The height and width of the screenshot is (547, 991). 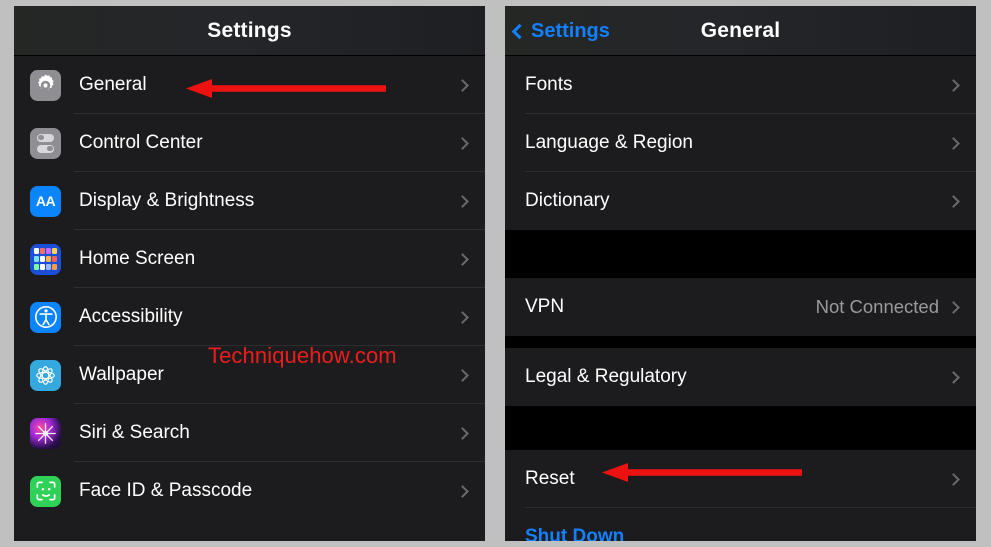 I want to click on list-item-vpn: VPN Not Connected, so click(x=740, y=307).